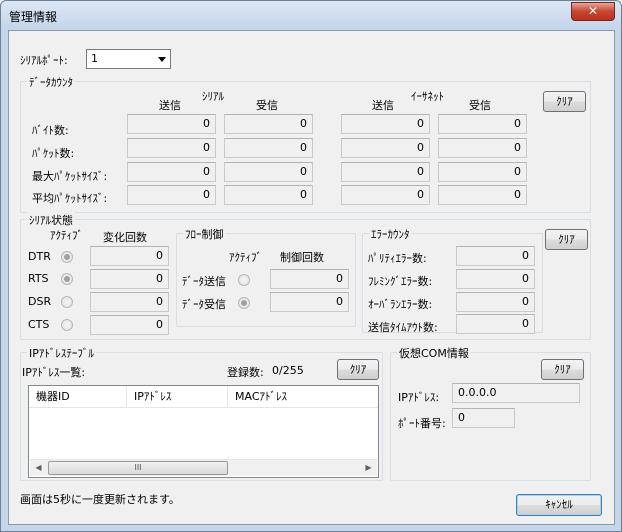  What do you see at coordinates (427, 96) in the screenshot?
I see `ethernet-header: ｲｰｻﾈｯﾄ` at bounding box center [427, 96].